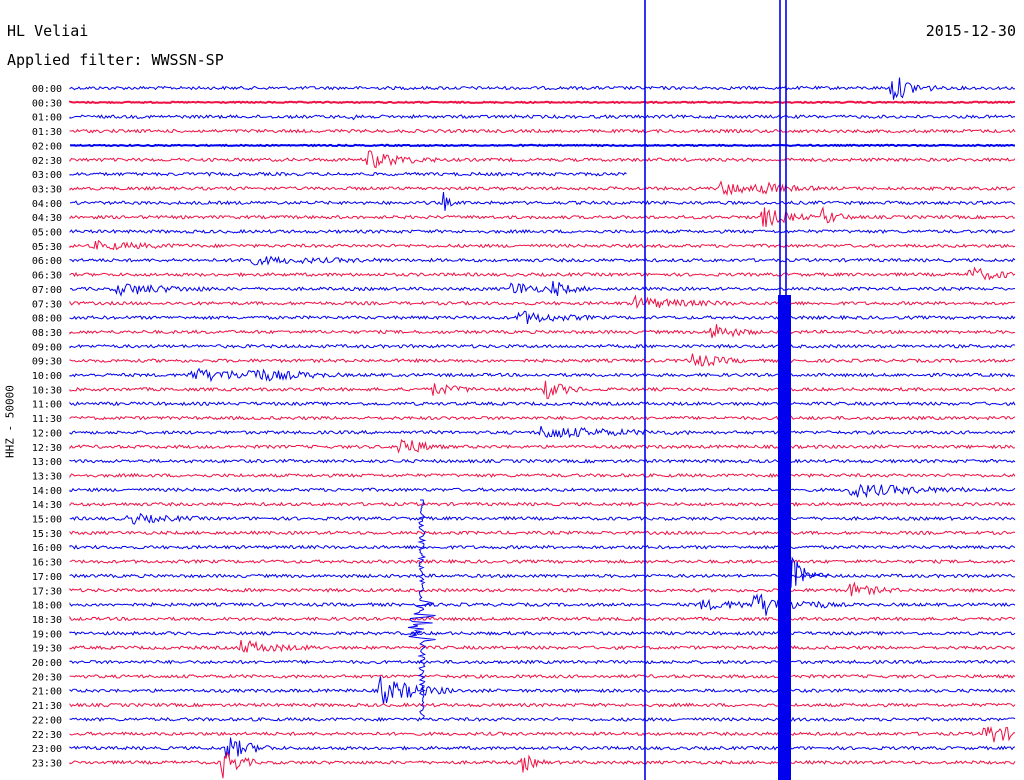 Image resolution: width=1024 pixels, height=780 pixels. What do you see at coordinates (970, 31) in the screenshot?
I see `date-label: 2015-12-30` at bounding box center [970, 31].